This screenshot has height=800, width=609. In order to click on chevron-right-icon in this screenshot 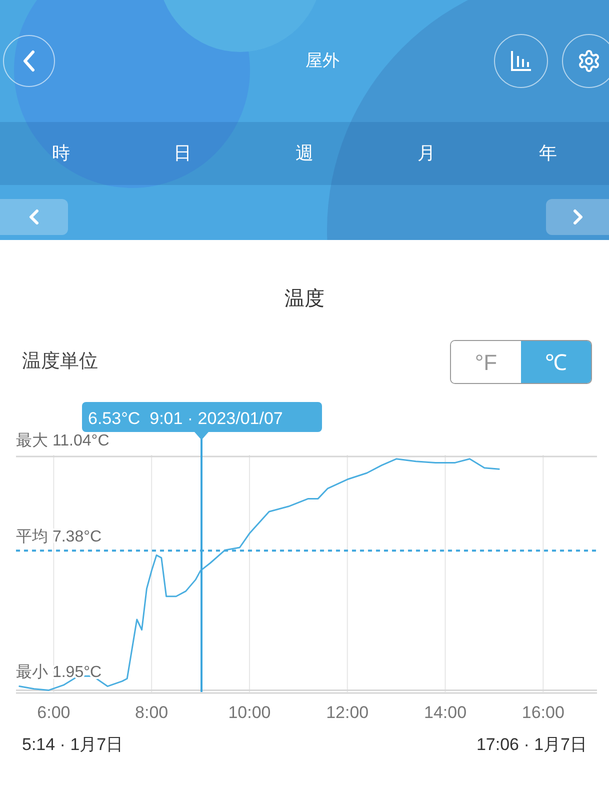, I will do `click(577, 217)`.